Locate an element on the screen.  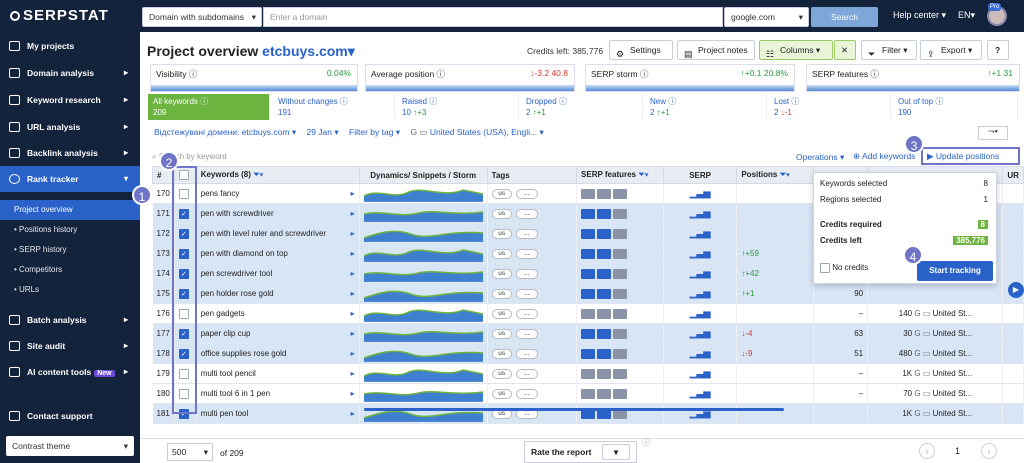
keyword-cell: pen with diamond on top ▸ is located at coordinates (278, 253).